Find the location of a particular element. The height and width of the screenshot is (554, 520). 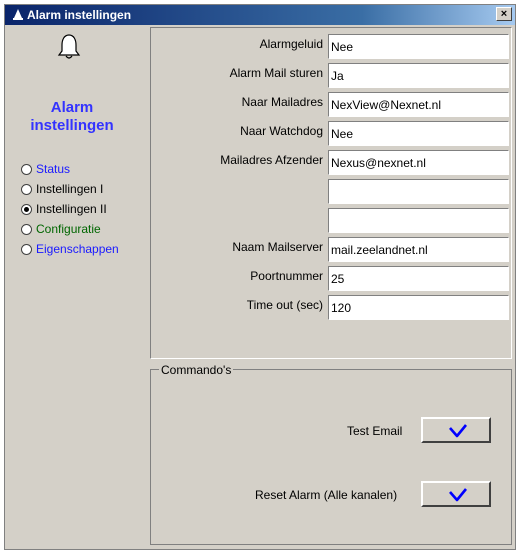

reset-alarm-label: Reset Alarm (Alle kanalen) is located at coordinates (326, 495).